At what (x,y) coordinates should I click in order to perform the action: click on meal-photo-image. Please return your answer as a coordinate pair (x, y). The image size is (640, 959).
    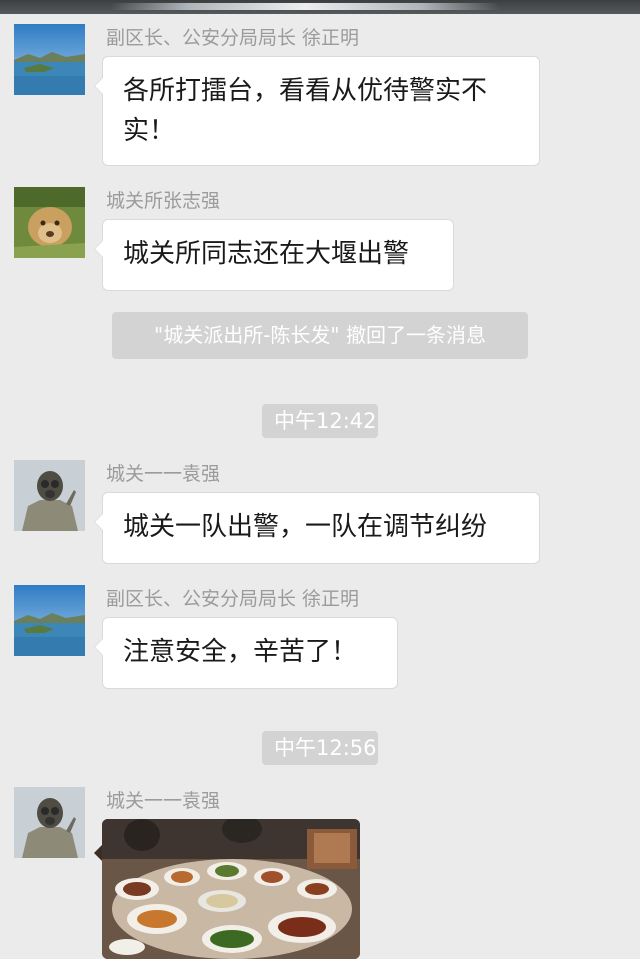
    Looking at the image, I should click on (231, 889).